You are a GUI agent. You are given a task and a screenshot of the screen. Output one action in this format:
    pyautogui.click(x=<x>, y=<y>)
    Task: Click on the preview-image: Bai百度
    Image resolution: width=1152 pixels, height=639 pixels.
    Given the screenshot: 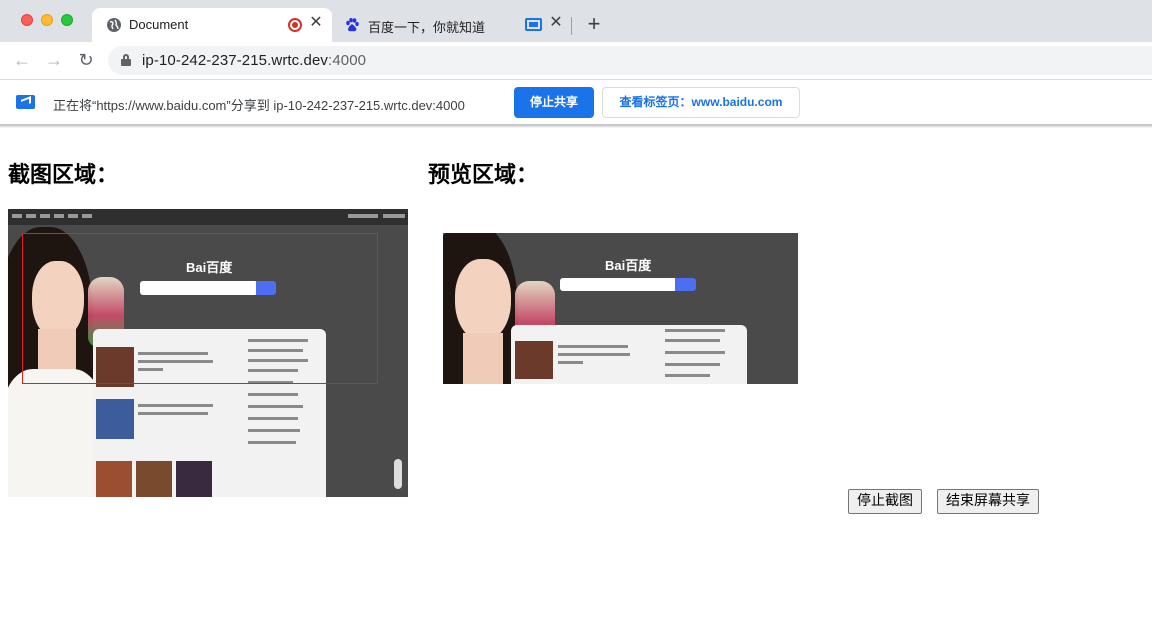 What is the action you would take?
    pyautogui.click(x=620, y=308)
    